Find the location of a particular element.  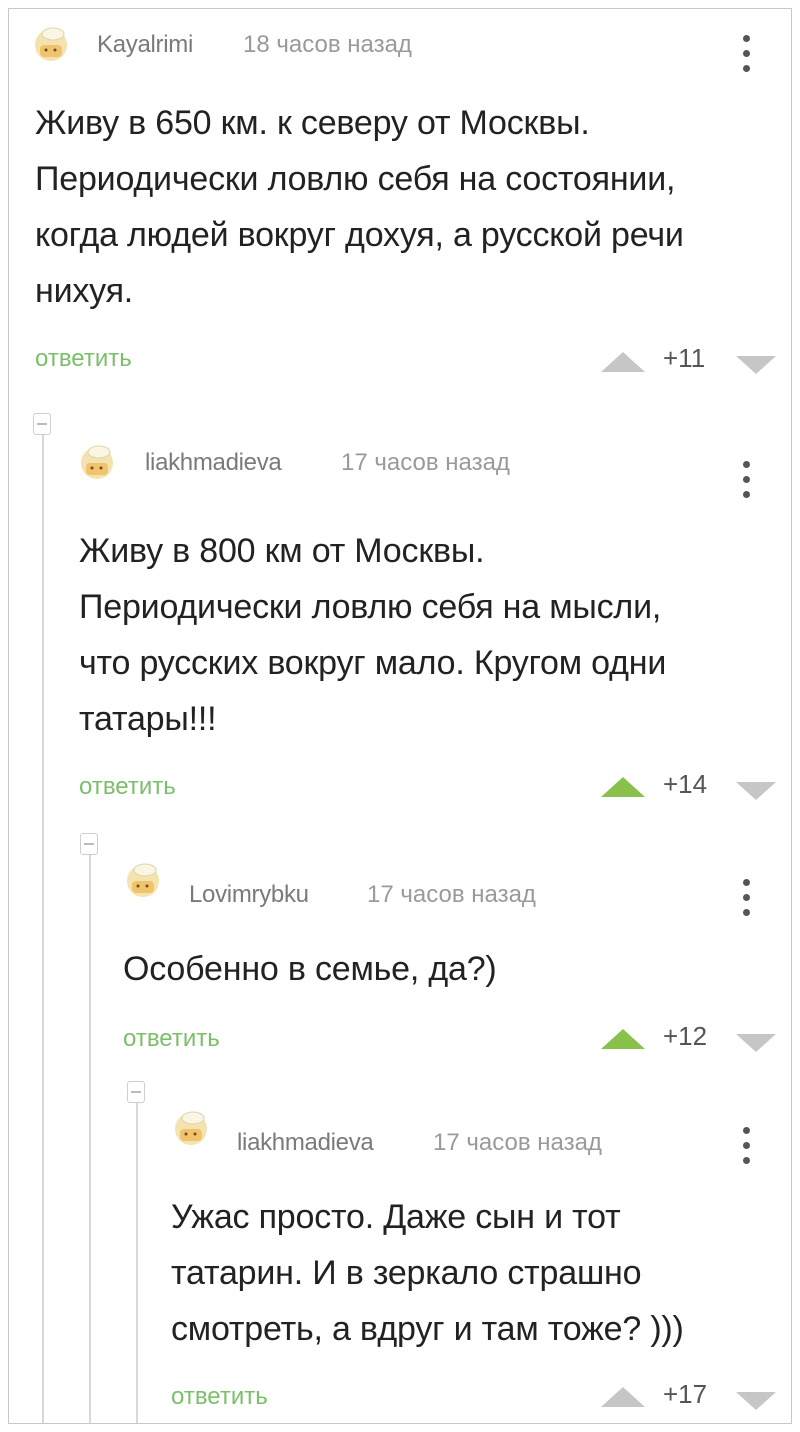

timestamp: 18 часов назад is located at coordinates (327, 44).